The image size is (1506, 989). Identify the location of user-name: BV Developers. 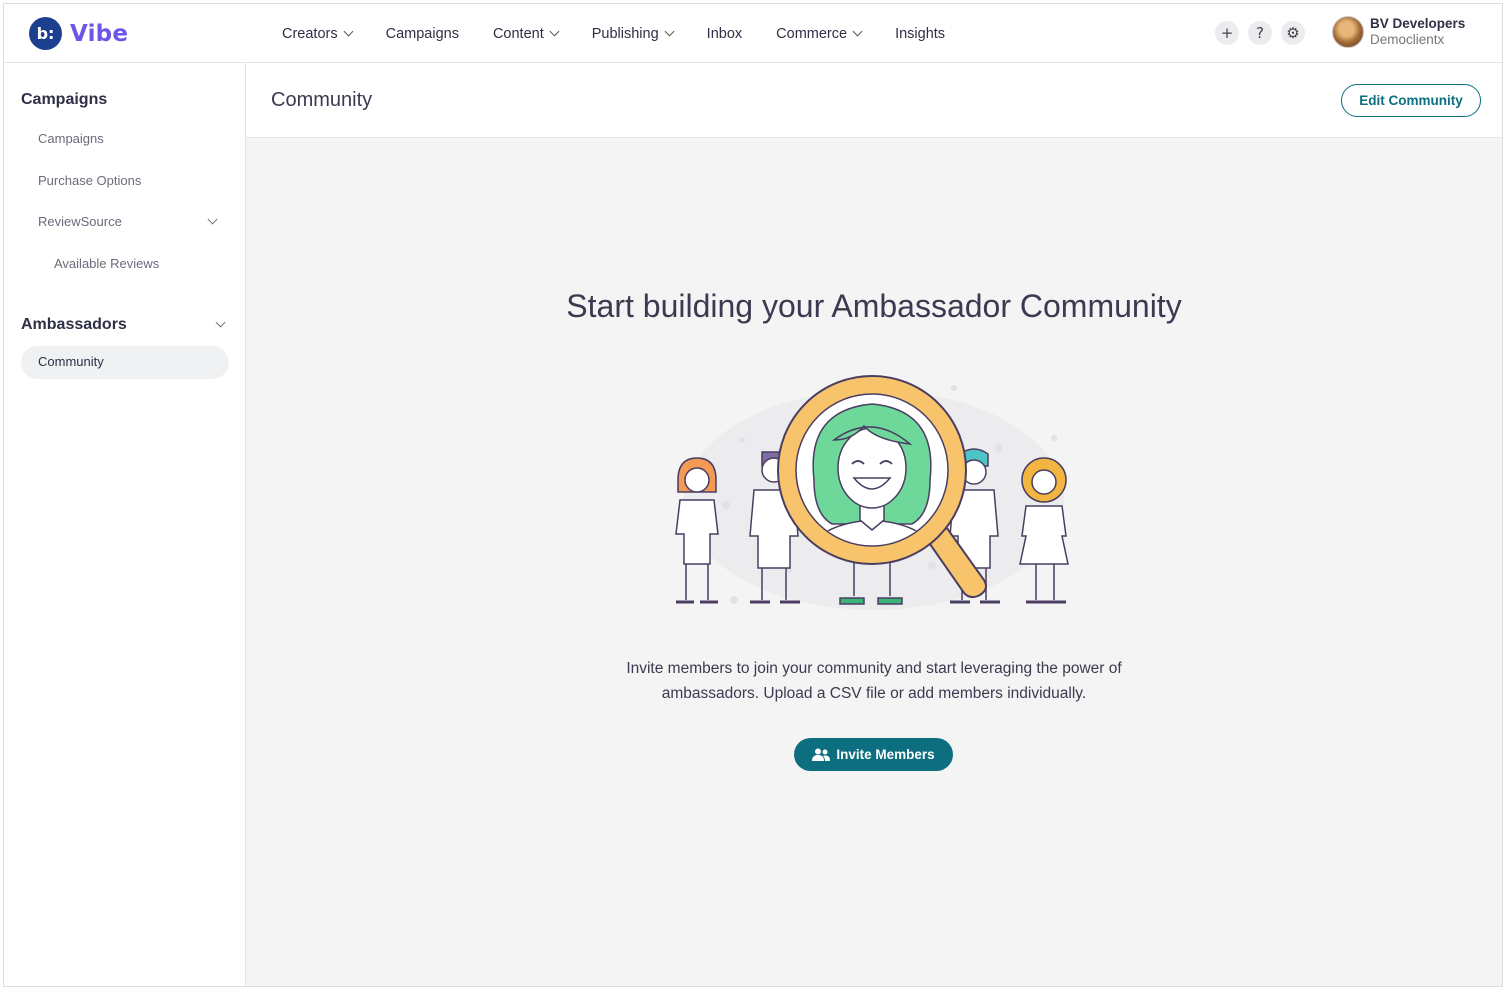
(1418, 23).